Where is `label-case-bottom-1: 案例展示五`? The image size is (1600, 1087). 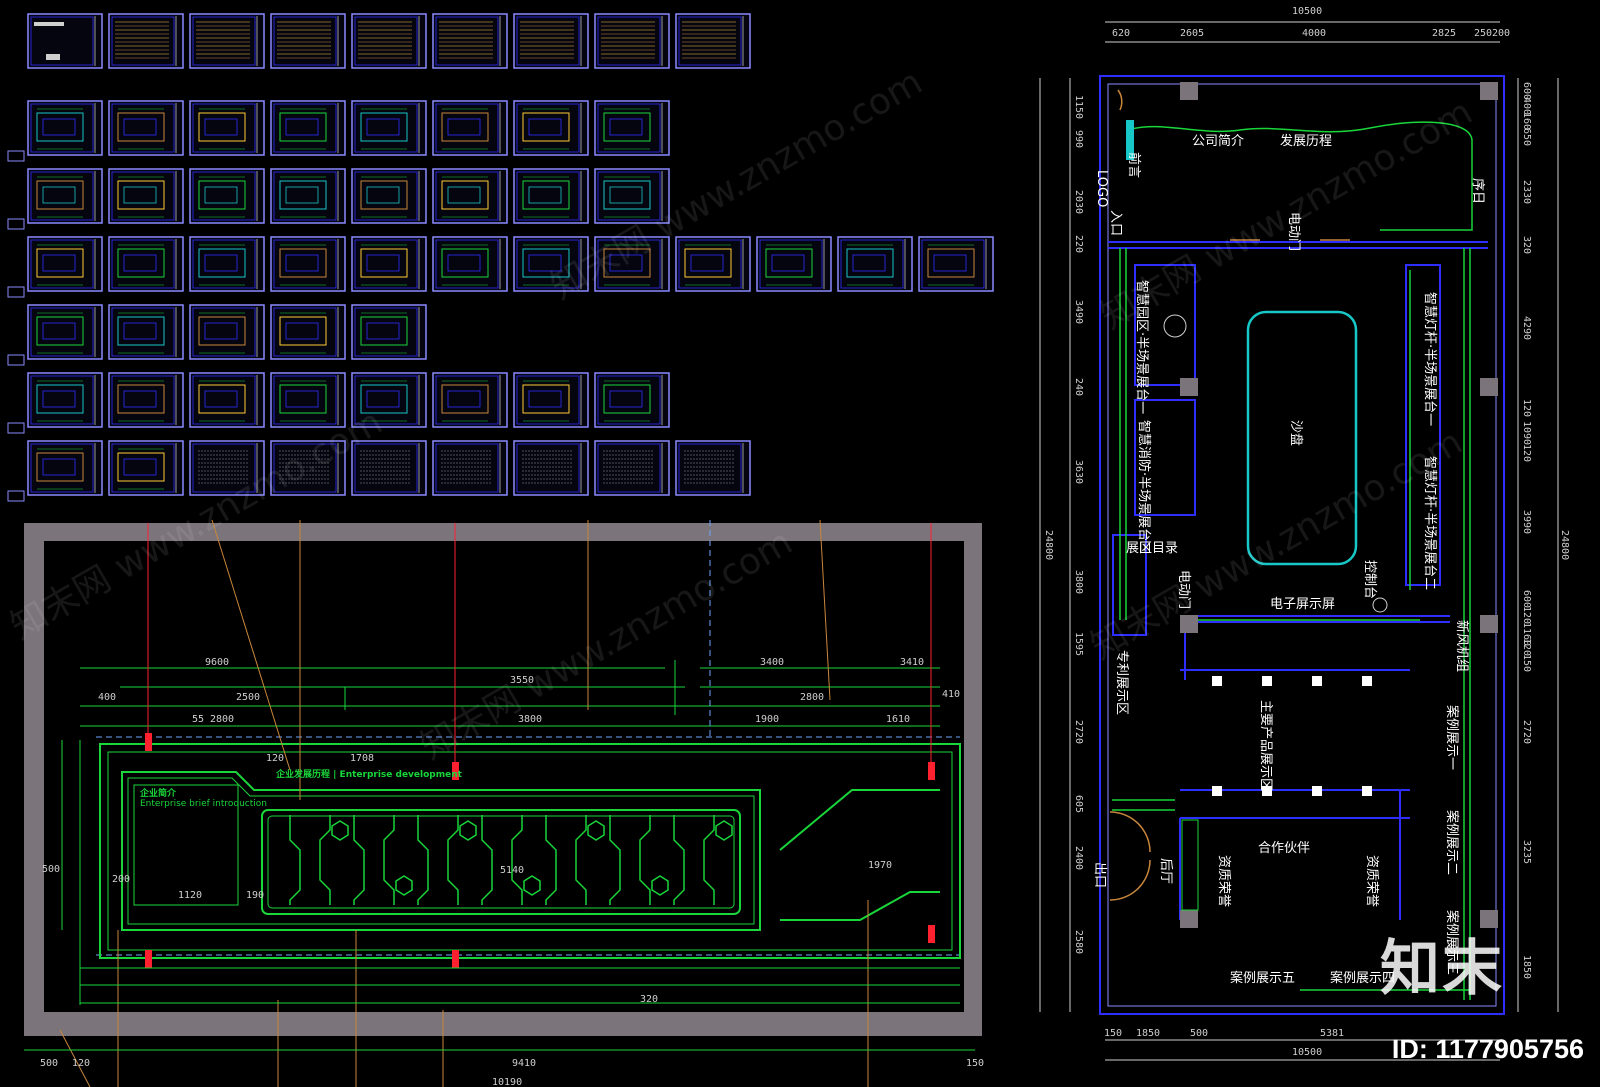 label-case-bottom-1: 案例展示五 is located at coordinates (1262, 978).